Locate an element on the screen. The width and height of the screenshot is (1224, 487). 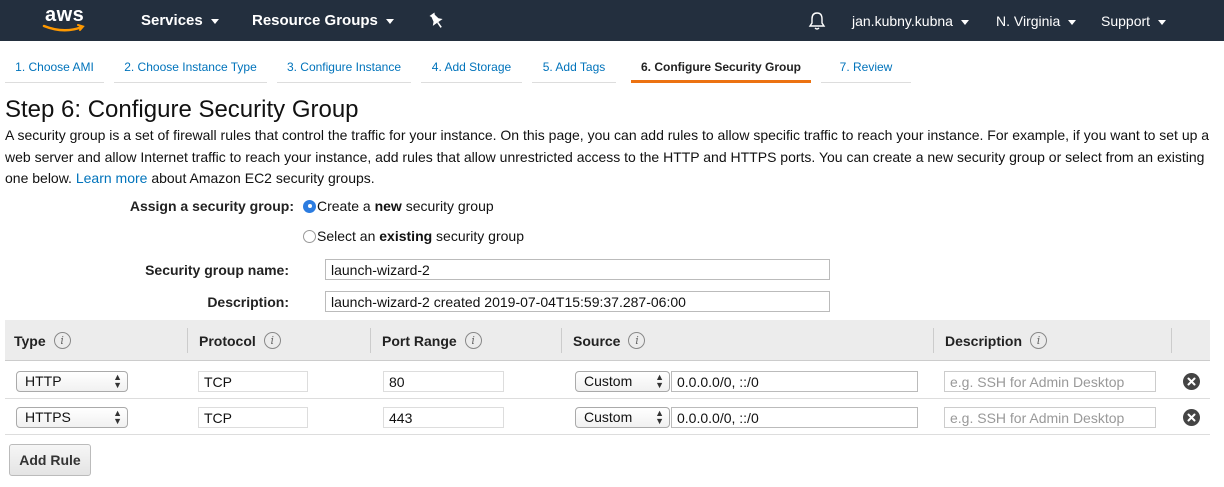
column-type: Type i is located at coordinates (42, 340).